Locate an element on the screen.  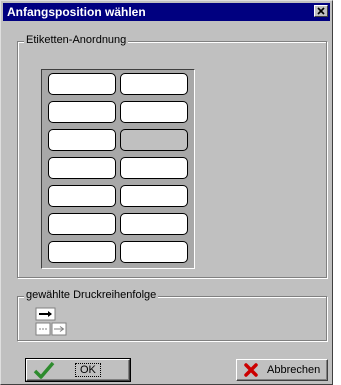
print-order-icon is located at coordinates (51, 321).